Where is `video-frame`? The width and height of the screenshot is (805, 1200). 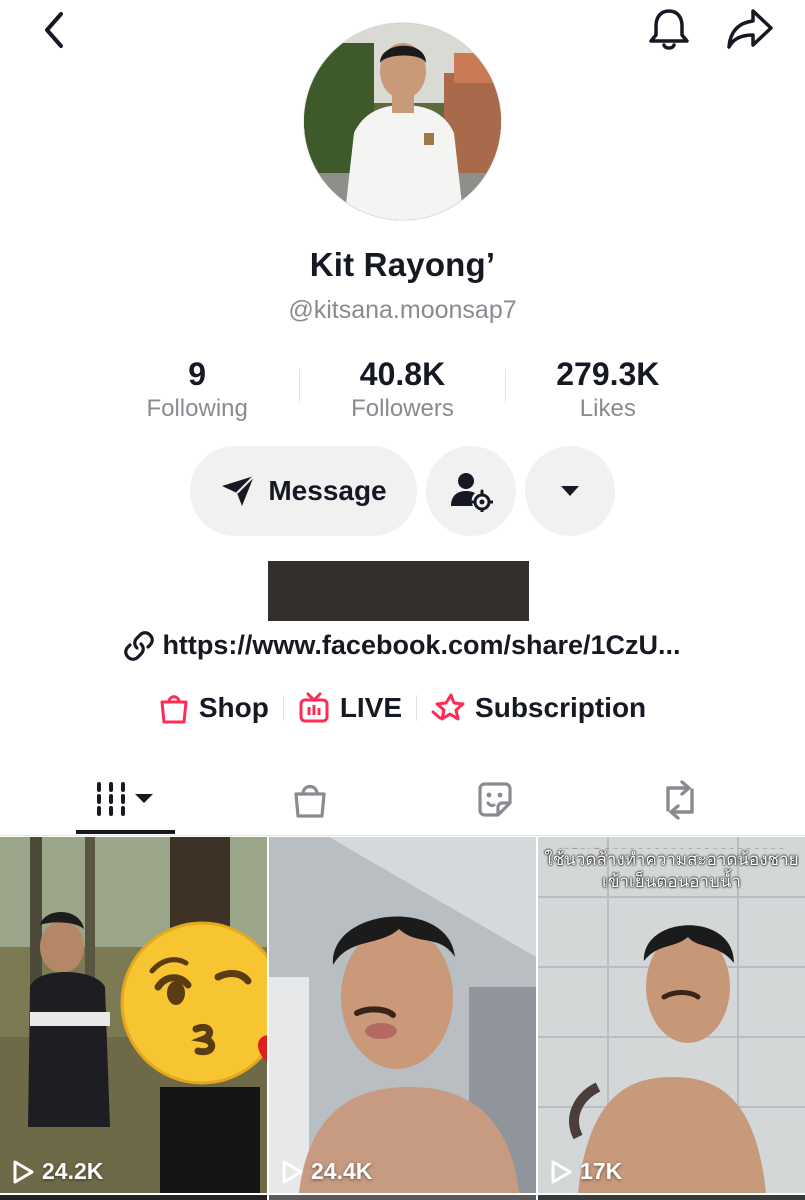
video-frame is located at coordinates (402, 1015).